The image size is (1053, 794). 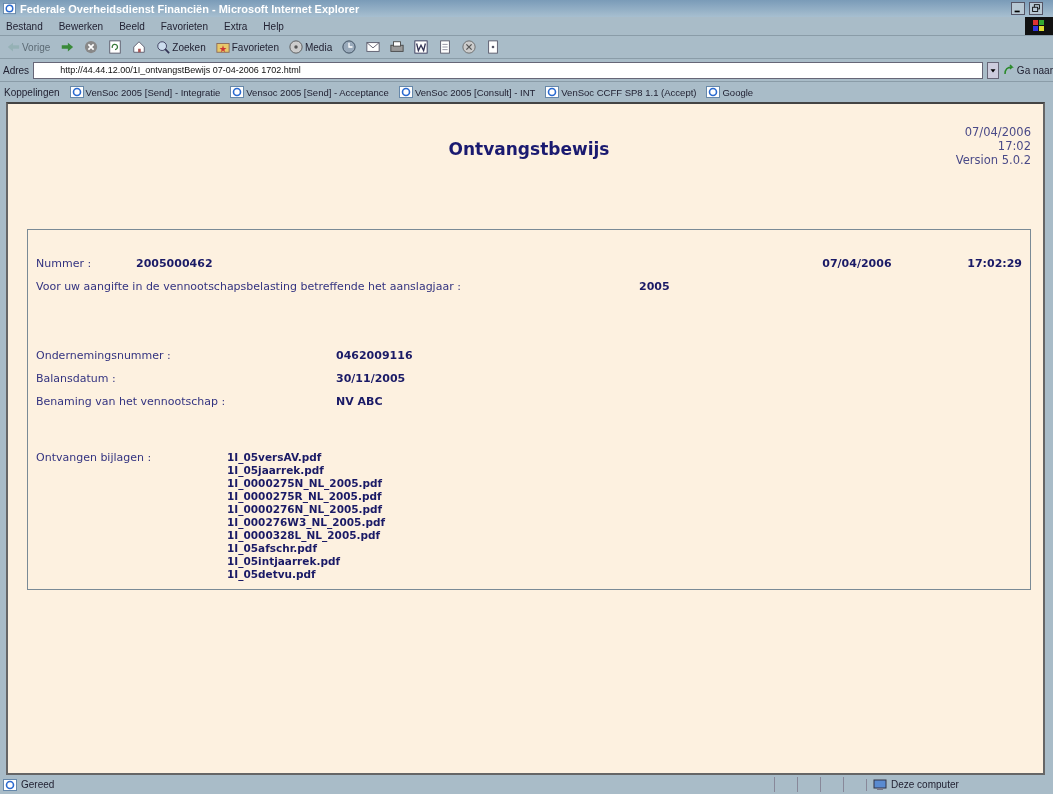 What do you see at coordinates (273, 548) in the screenshot?
I see `file-name: 1I_05afschr.pdf` at bounding box center [273, 548].